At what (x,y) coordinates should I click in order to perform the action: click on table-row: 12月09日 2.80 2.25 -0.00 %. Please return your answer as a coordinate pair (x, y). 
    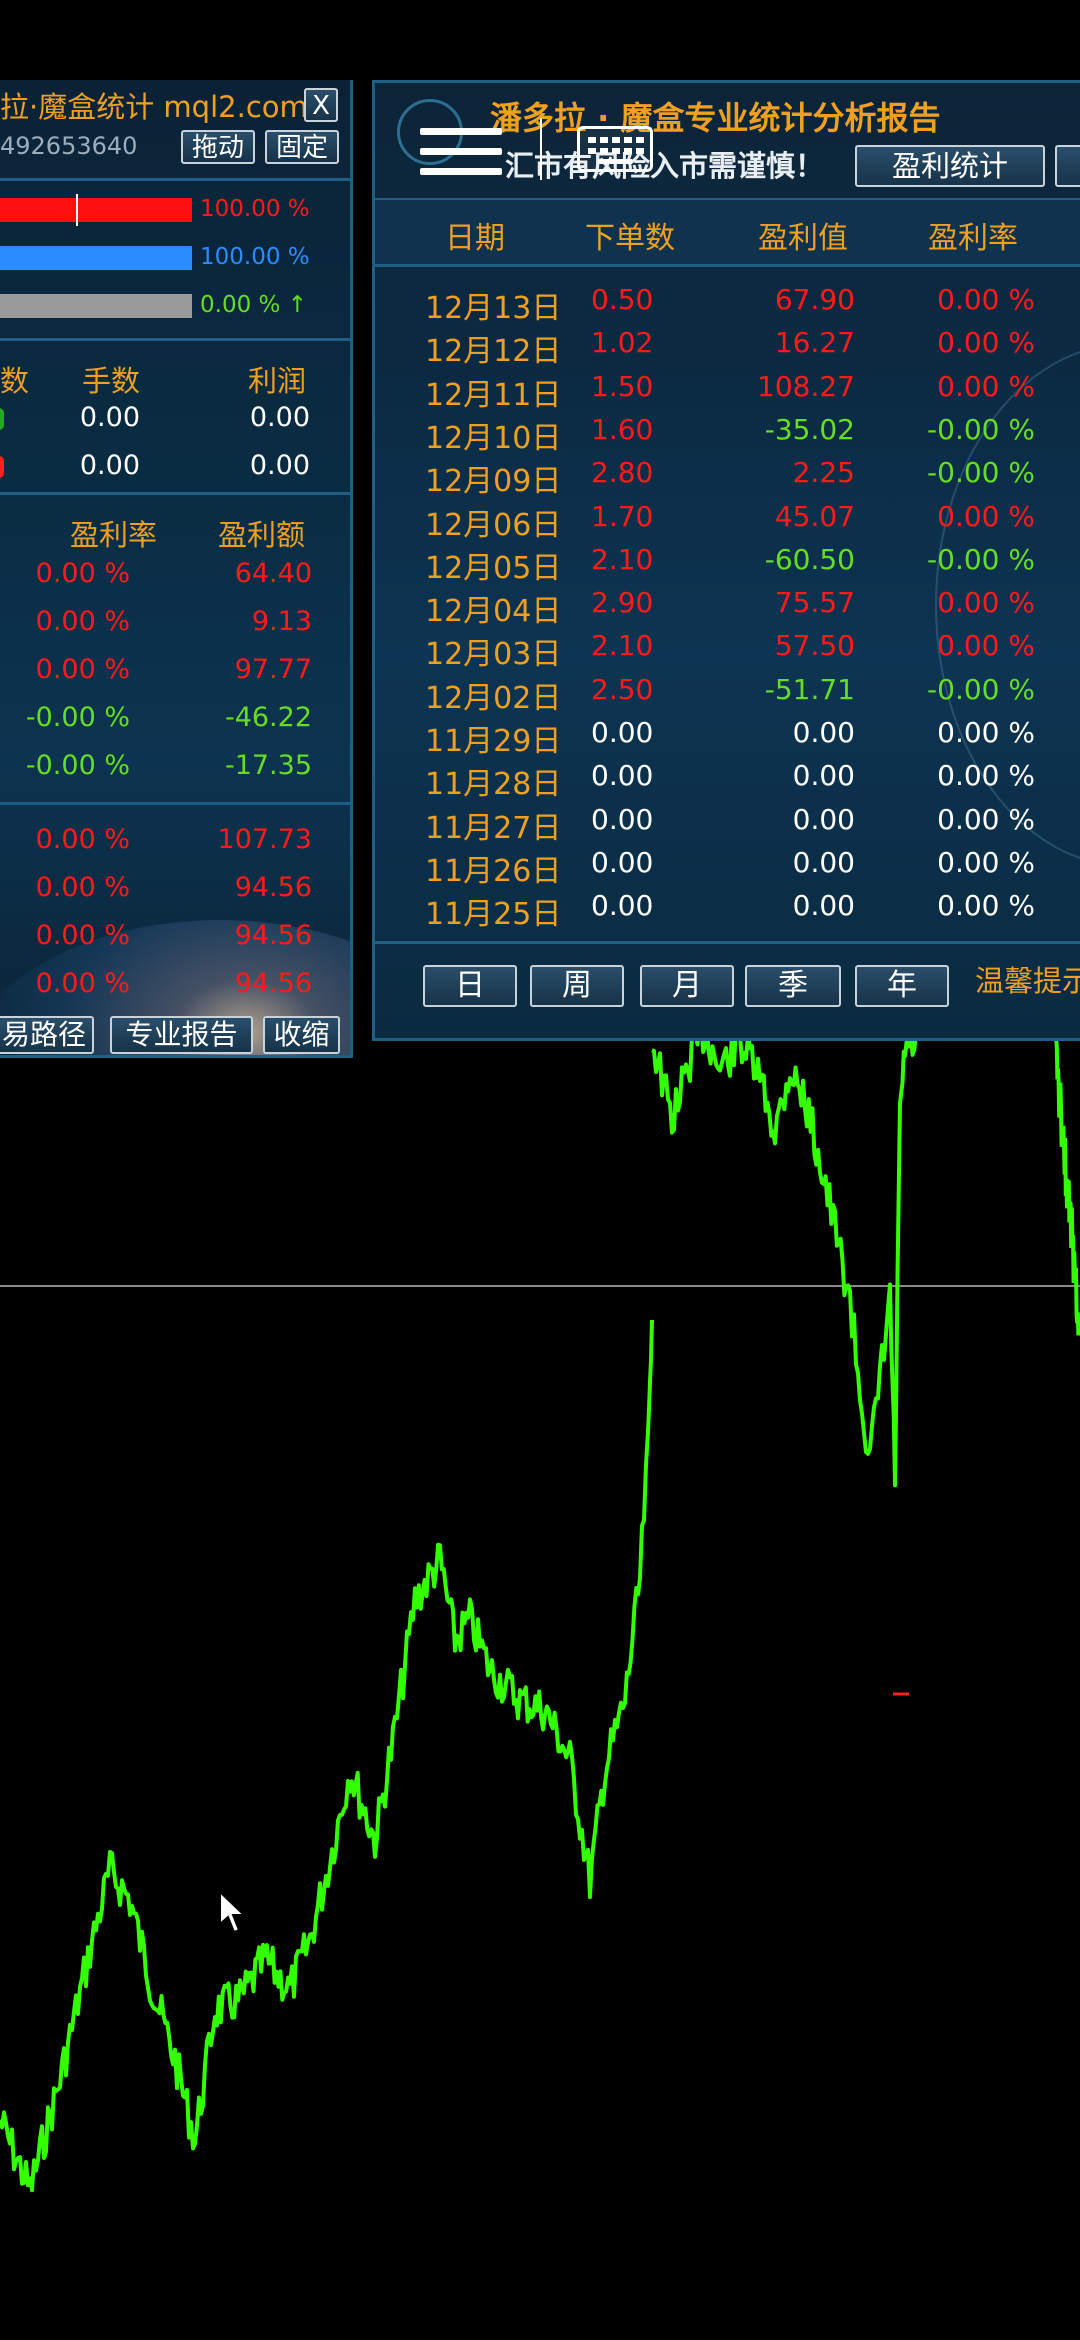
    Looking at the image, I should click on (727, 477).